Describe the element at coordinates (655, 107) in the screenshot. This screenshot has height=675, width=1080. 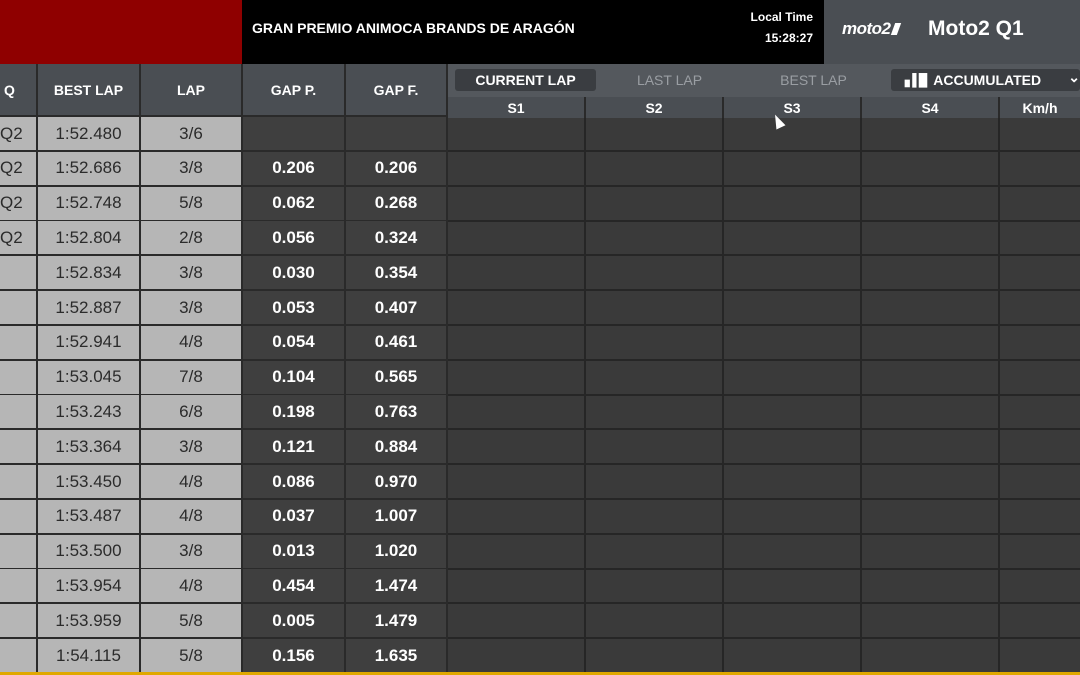
I see `sector-header-s2: S2` at that location.